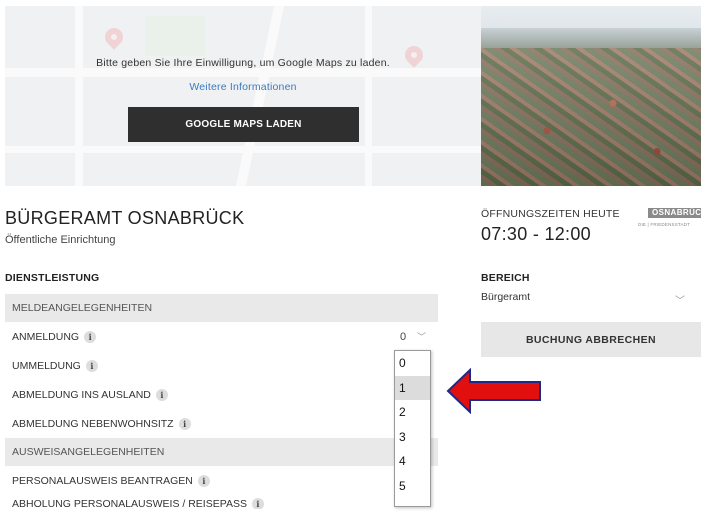 The height and width of the screenshot is (515, 701). Describe the element at coordinates (46, 336) in the screenshot. I see `service-label: ANMELDUNG` at that location.